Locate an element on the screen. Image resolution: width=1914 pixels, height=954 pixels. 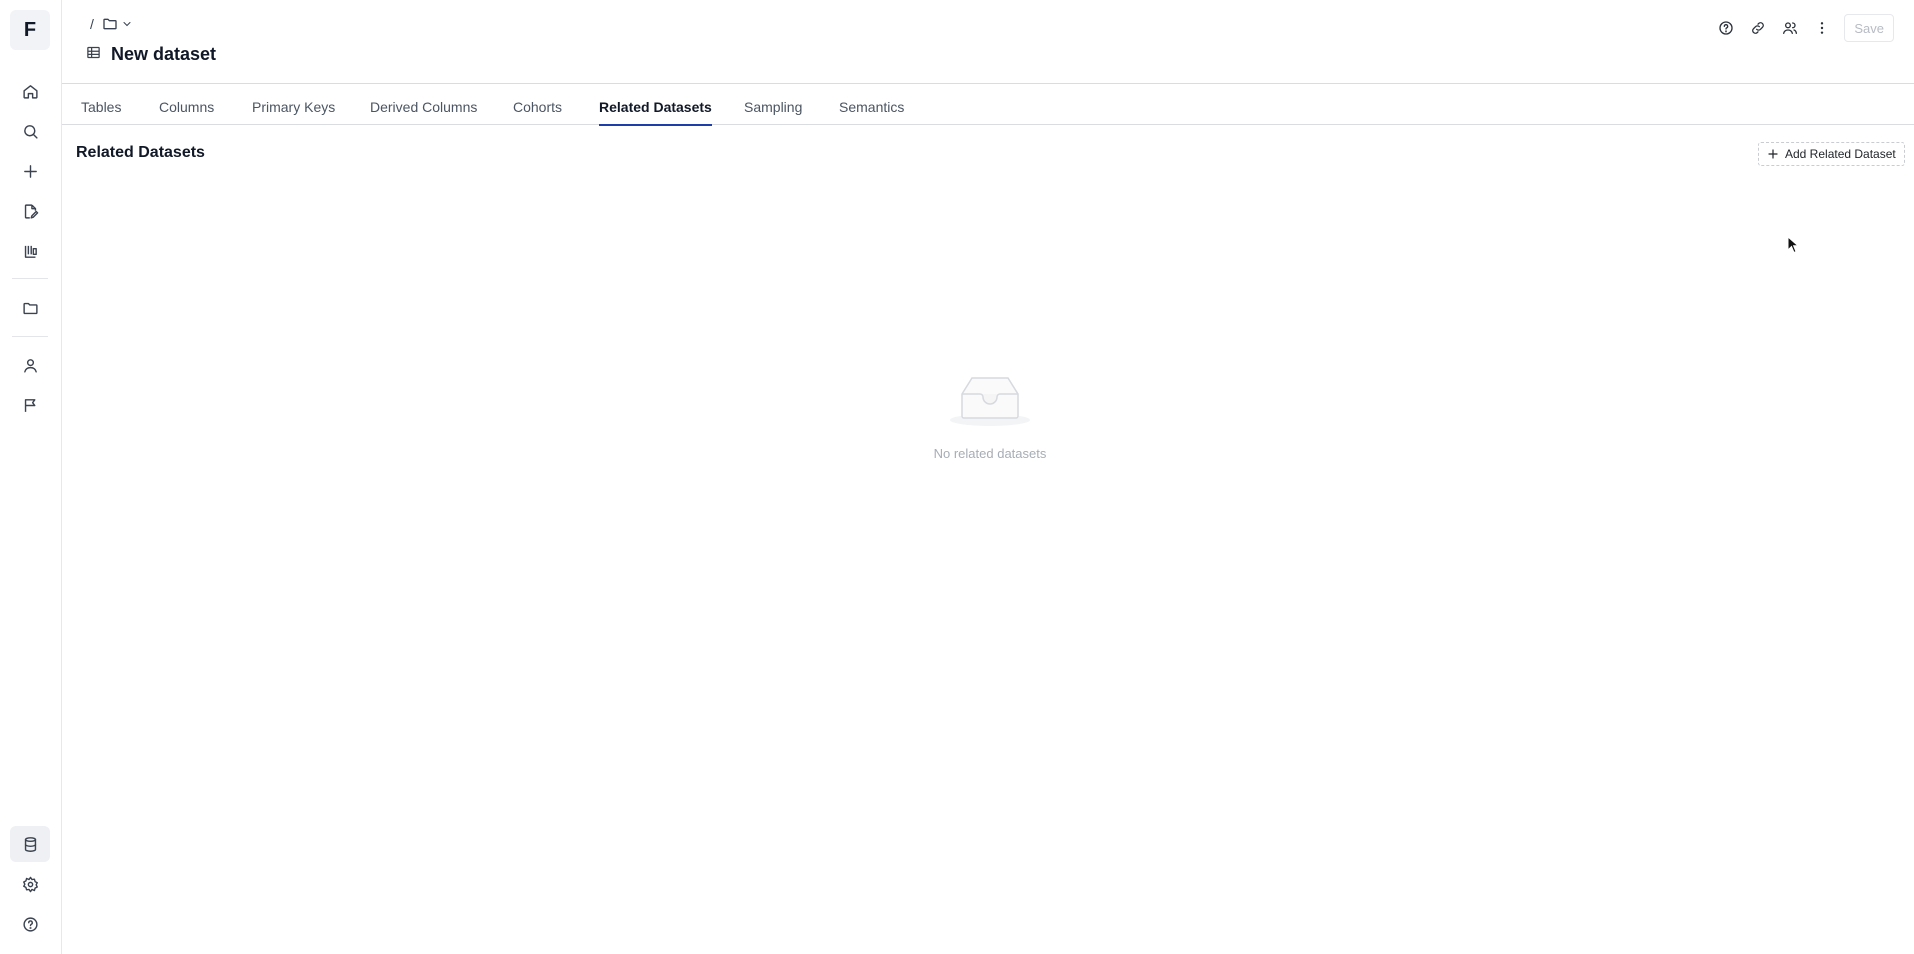
edit-document-icon is located at coordinates (30, 211).